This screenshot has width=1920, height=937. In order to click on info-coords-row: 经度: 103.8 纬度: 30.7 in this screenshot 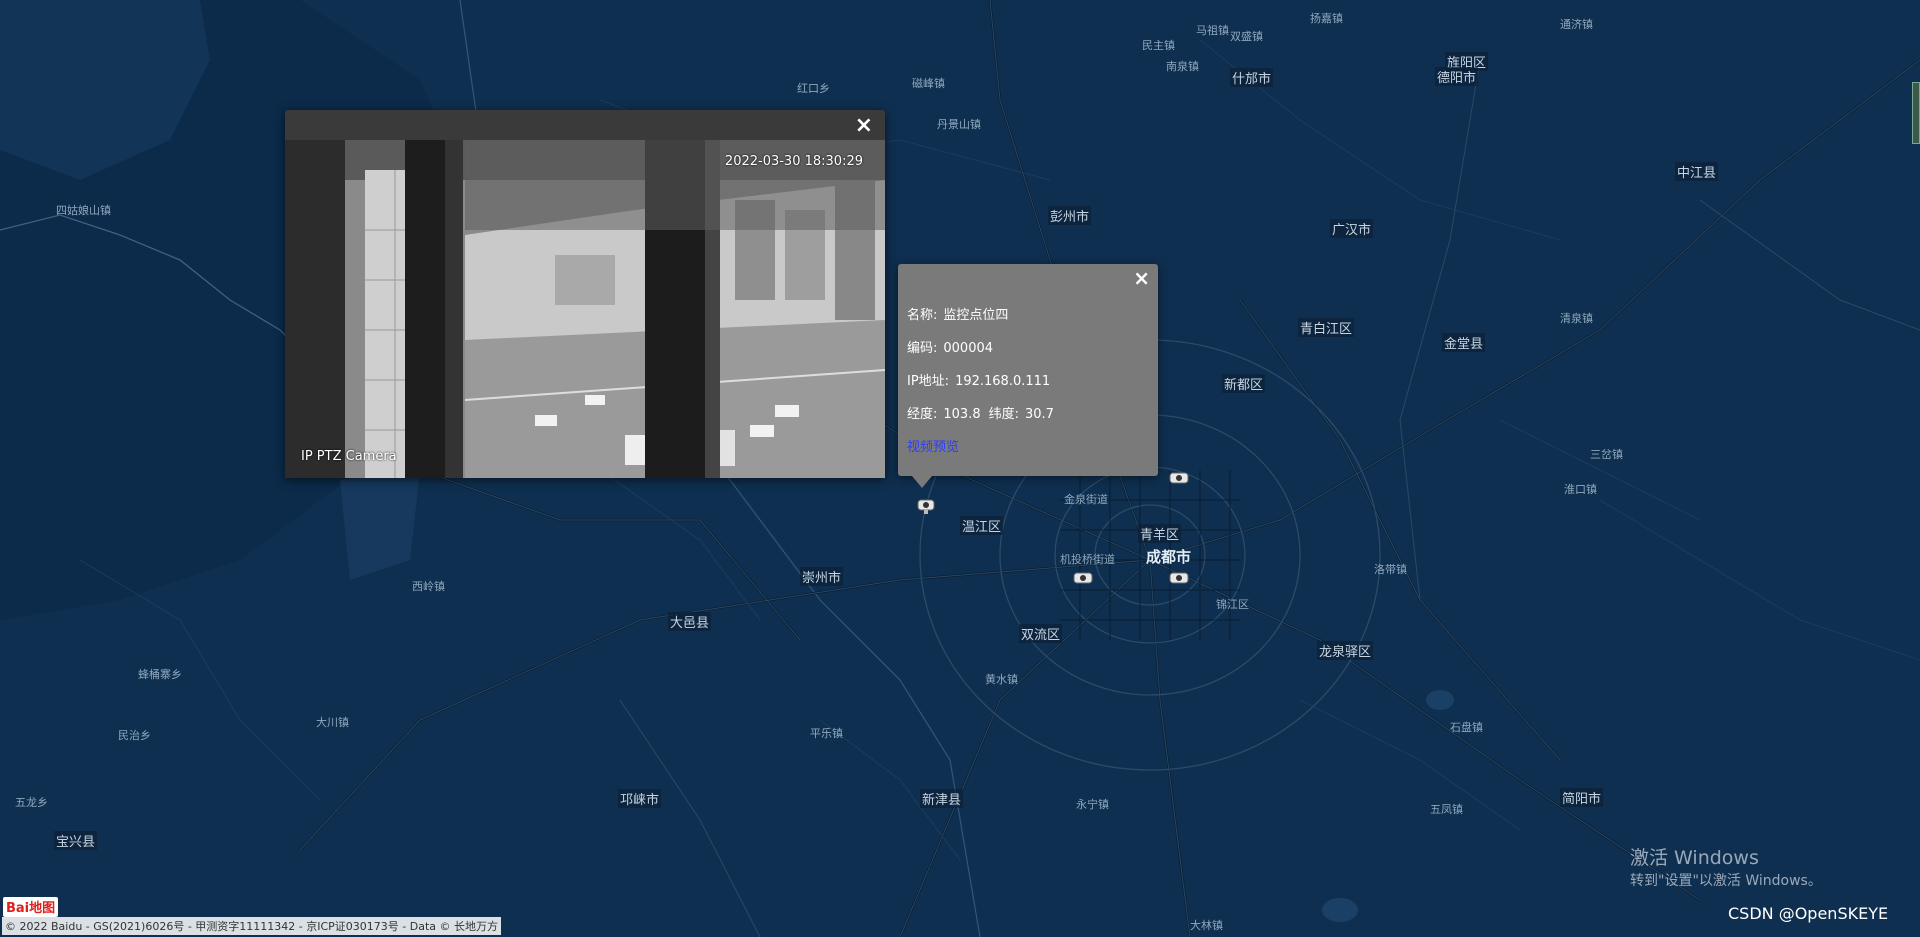, I will do `click(980, 412)`.